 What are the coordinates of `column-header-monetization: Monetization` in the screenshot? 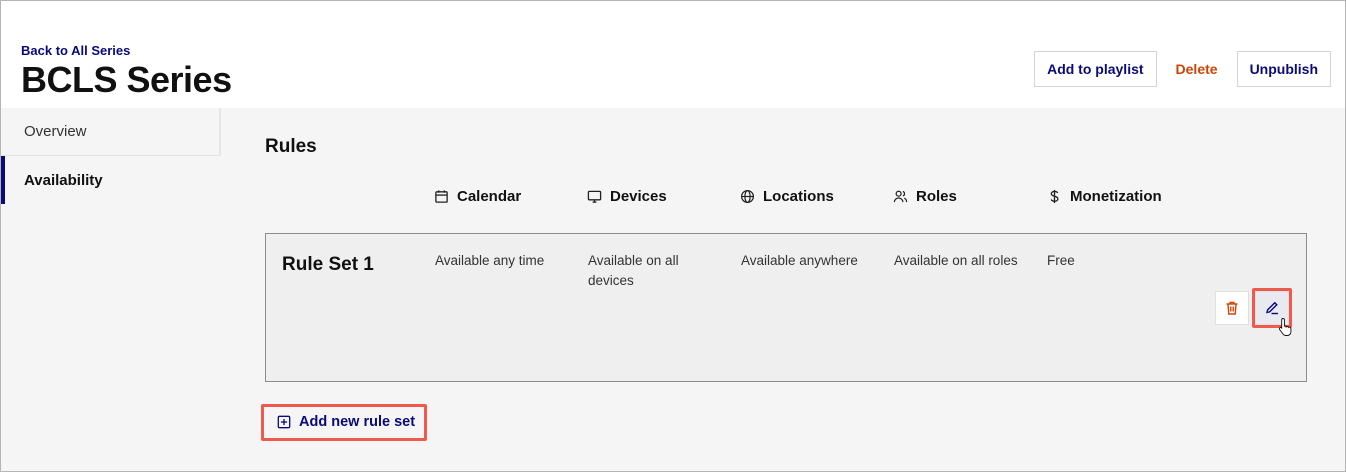 It's located at (1104, 196).